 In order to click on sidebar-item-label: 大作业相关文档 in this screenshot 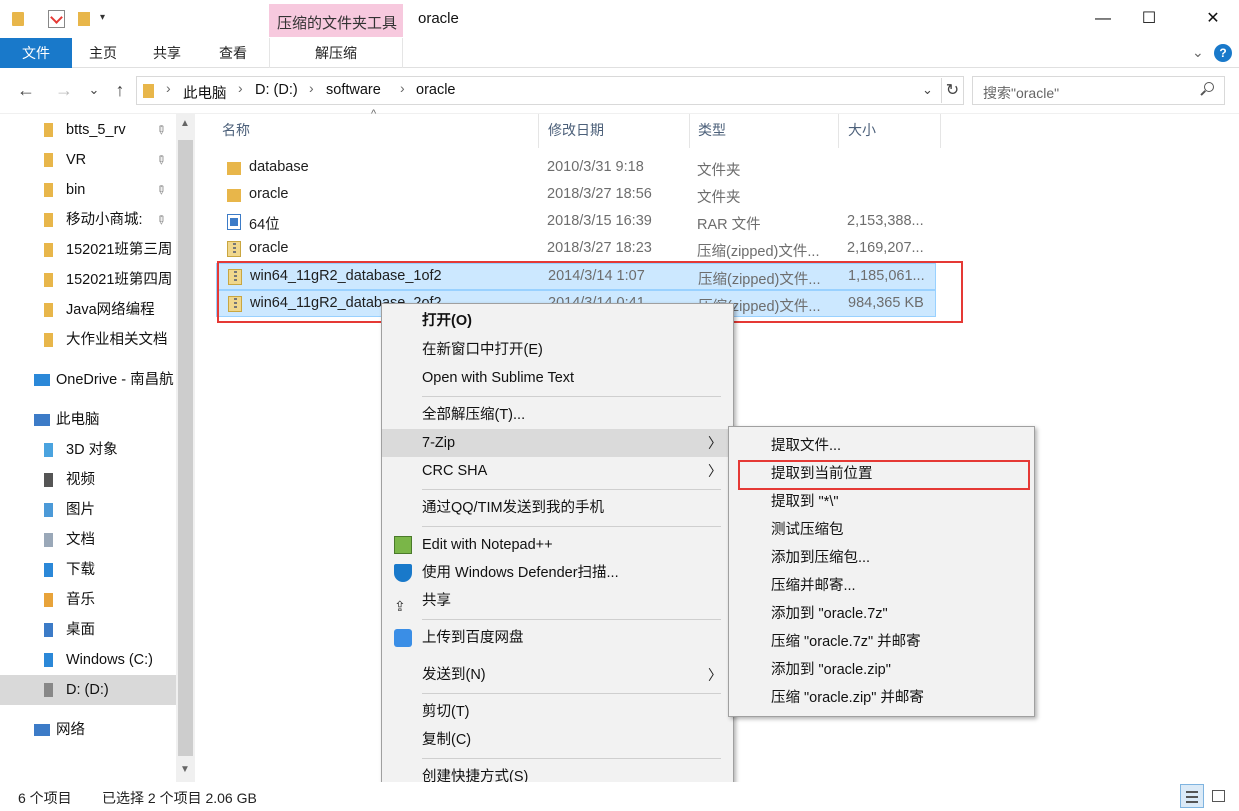, I will do `click(117, 340)`.